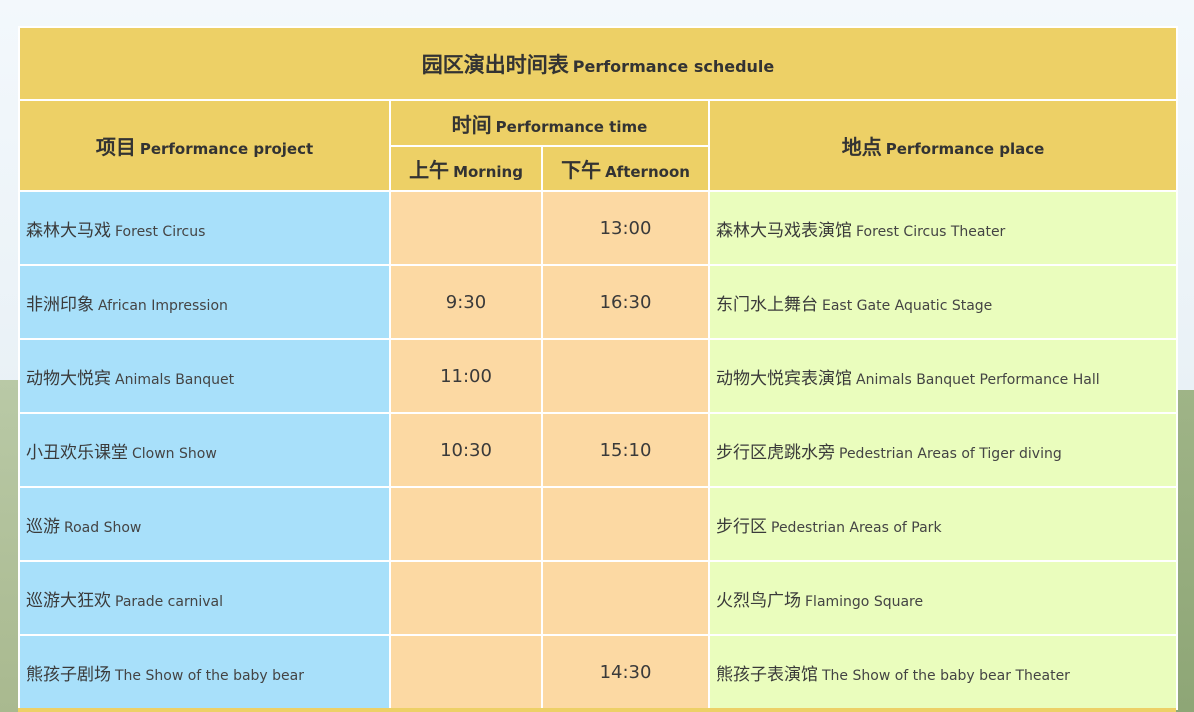 The height and width of the screenshot is (712, 1194). Describe the element at coordinates (625, 450) in the screenshot. I see `afternoon-time: 15:10` at that location.